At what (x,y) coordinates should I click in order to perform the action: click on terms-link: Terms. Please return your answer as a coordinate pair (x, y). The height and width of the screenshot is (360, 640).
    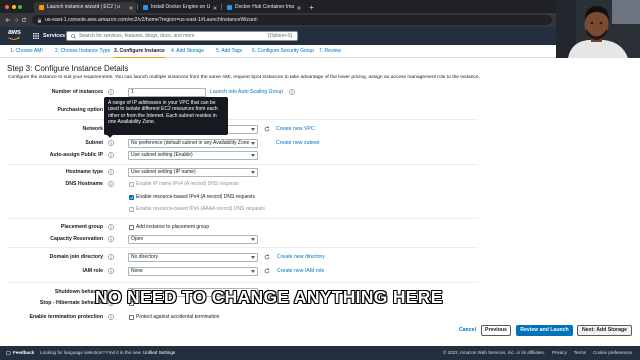
    Looking at the image, I should click on (580, 353).